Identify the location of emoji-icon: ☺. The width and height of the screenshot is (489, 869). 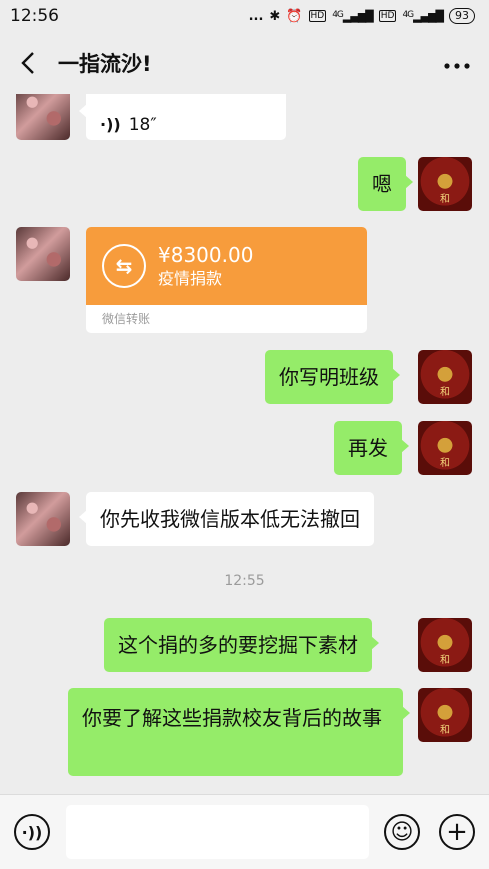
(402, 832).